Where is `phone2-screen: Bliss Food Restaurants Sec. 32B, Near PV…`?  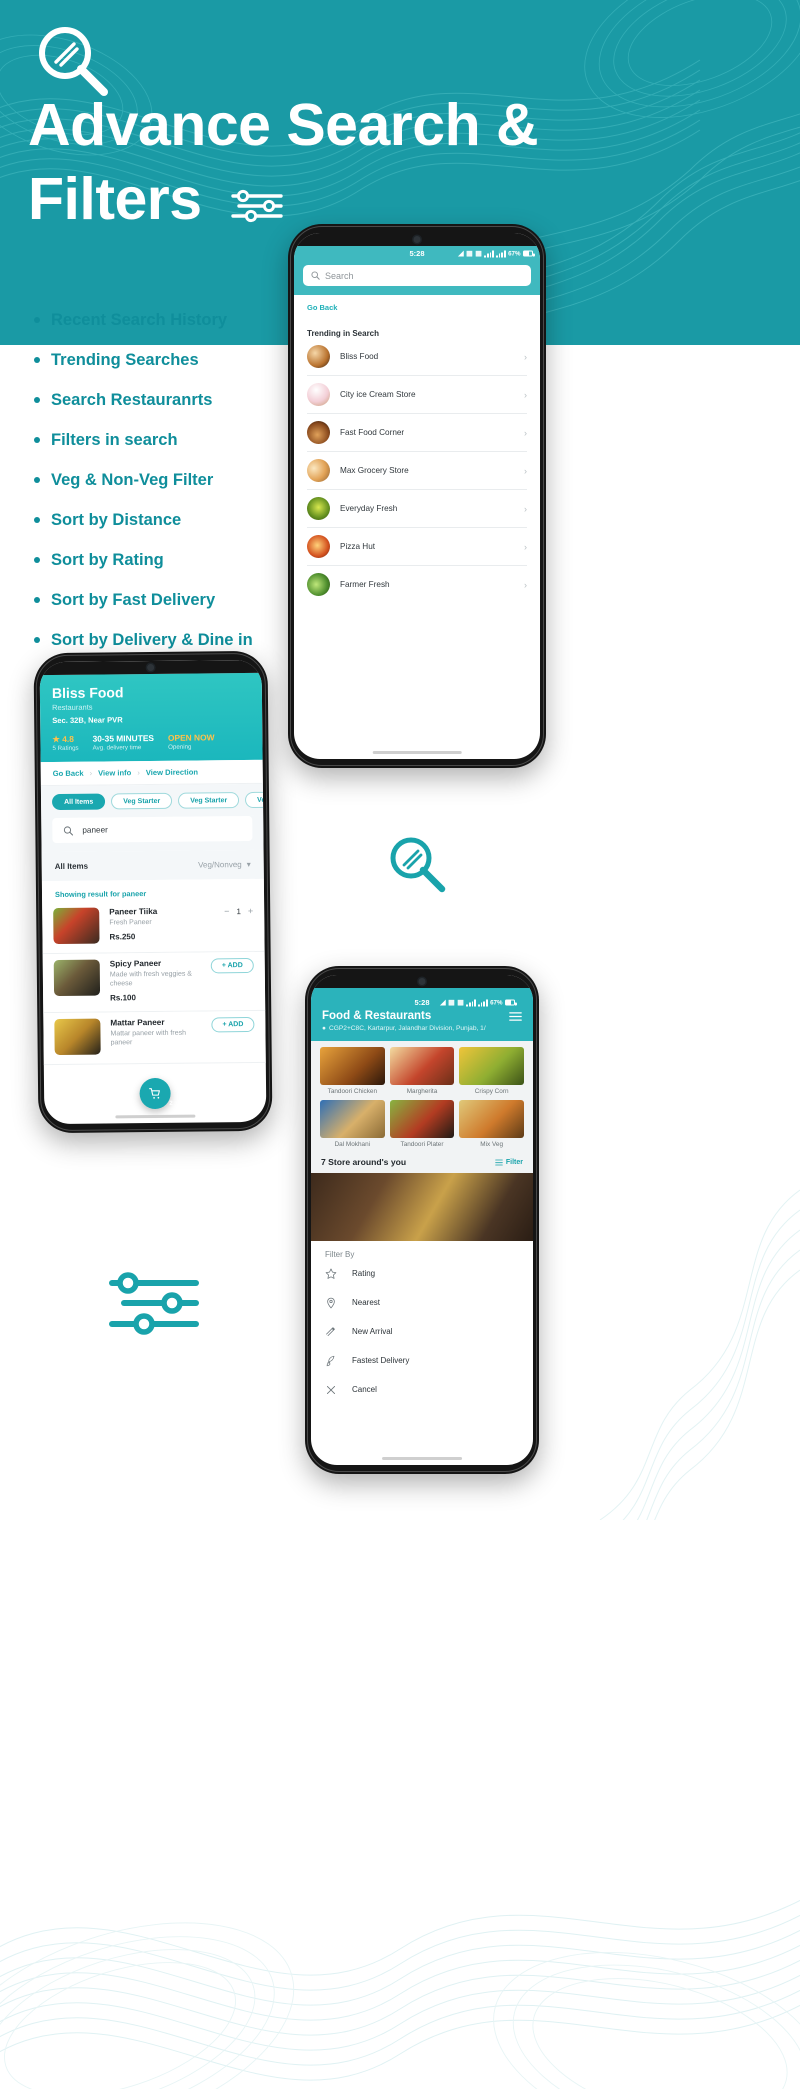 phone2-screen: Bliss Food Restaurants Sec. 32B, Near PV… is located at coordinates (153, 892).